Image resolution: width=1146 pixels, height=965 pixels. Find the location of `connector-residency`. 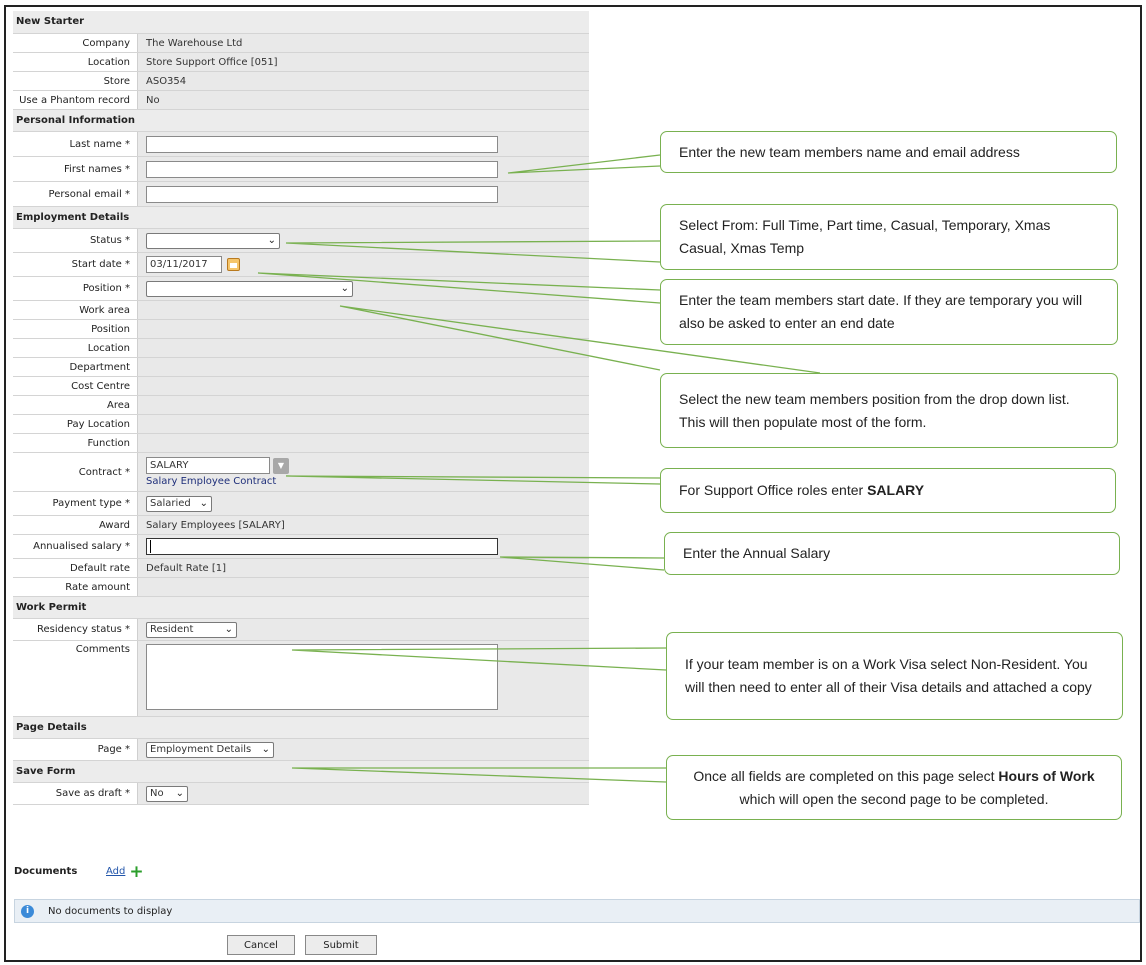

connector-residency is located at coordinates (479, 659).